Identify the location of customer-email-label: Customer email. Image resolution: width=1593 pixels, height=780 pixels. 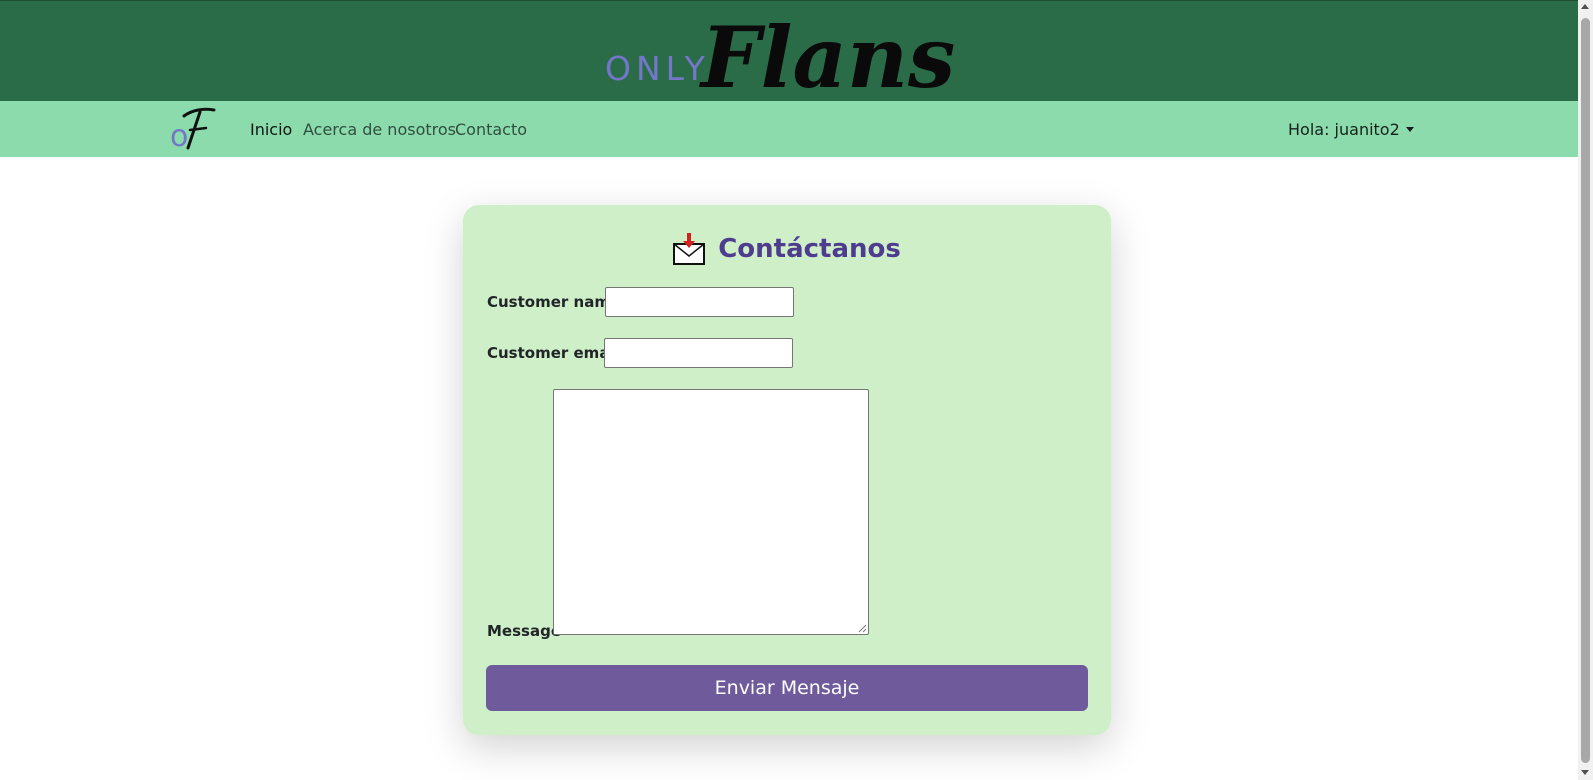
(553, 353).